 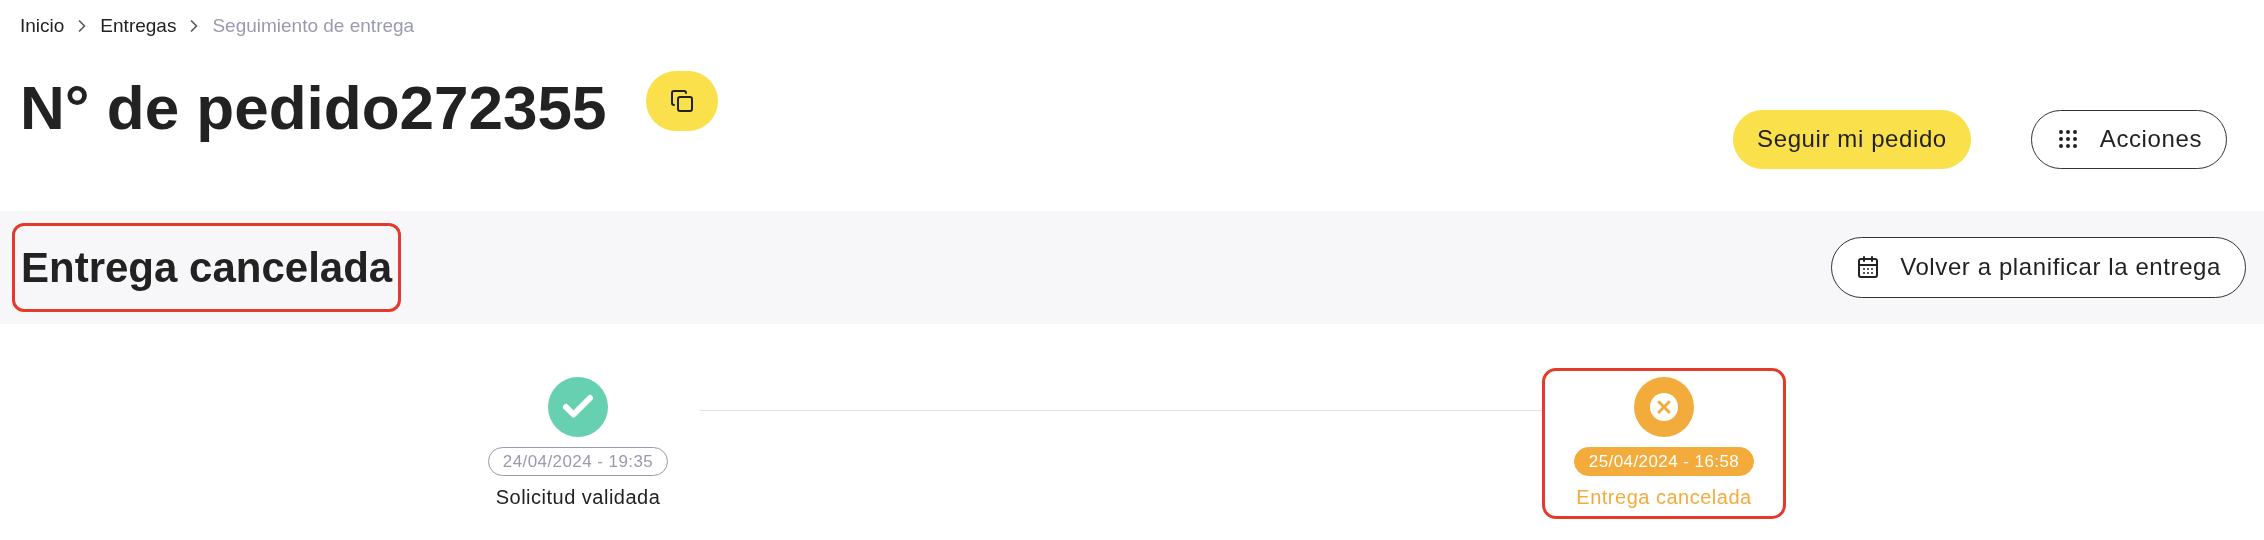 What do you see at coordinates (138, 26) in the screenshot?
I see `breadcrumb-link: Entregas` at bounding box center [138, 26].